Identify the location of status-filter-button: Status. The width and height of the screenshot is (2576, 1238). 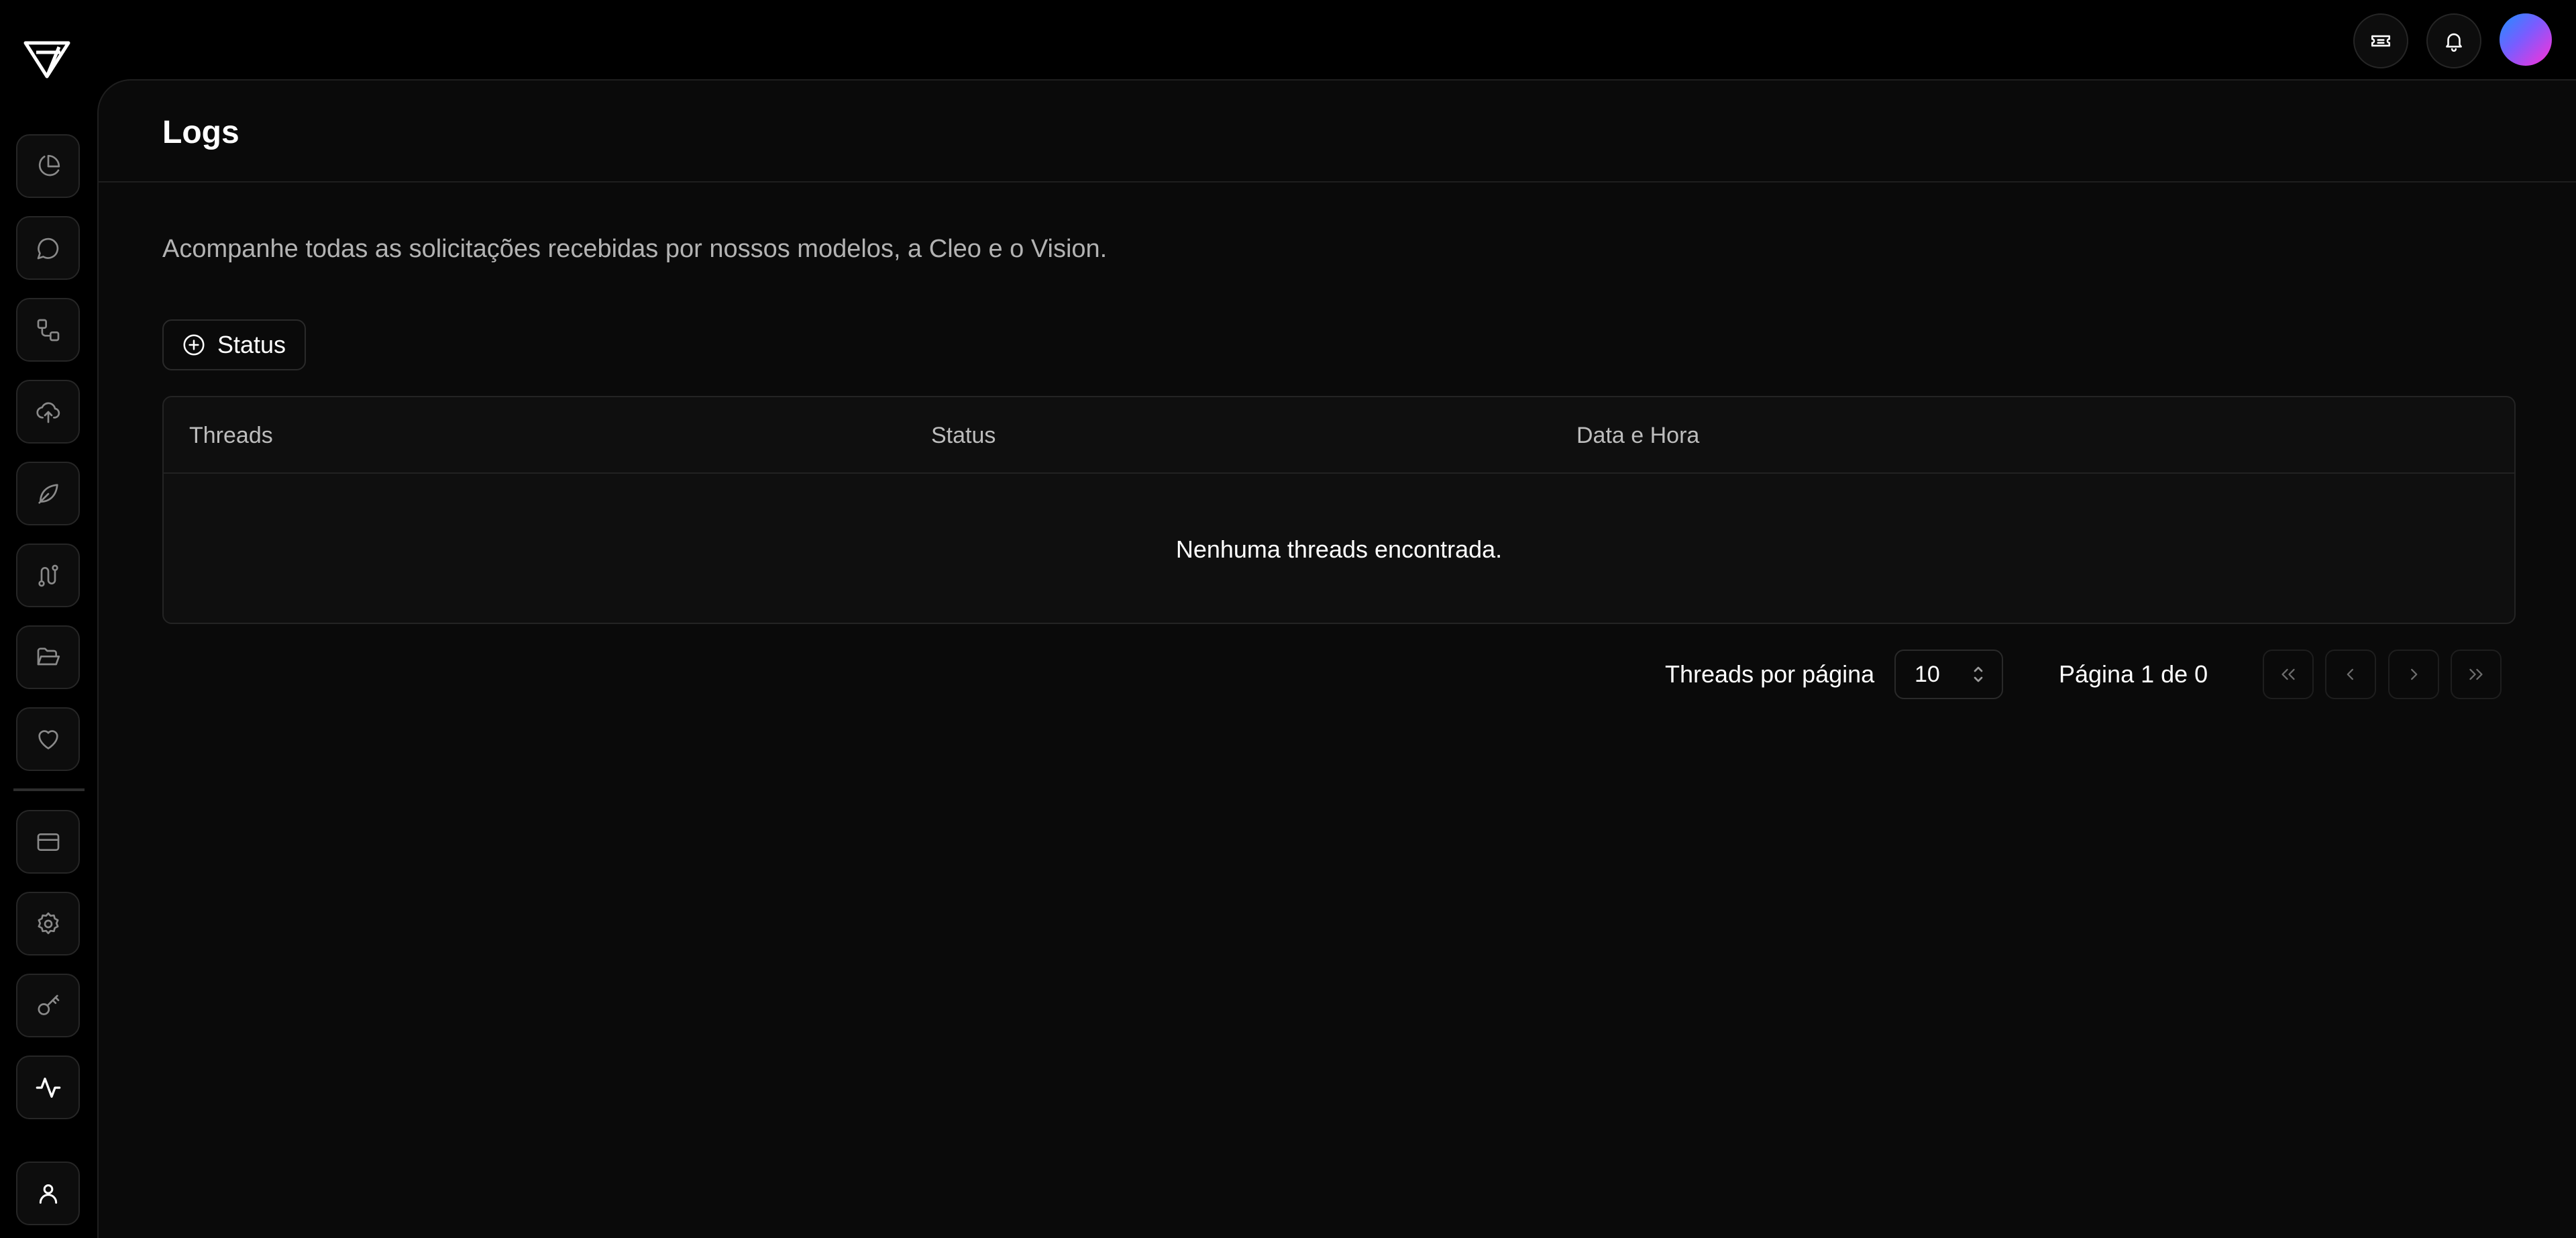
(234, 345).